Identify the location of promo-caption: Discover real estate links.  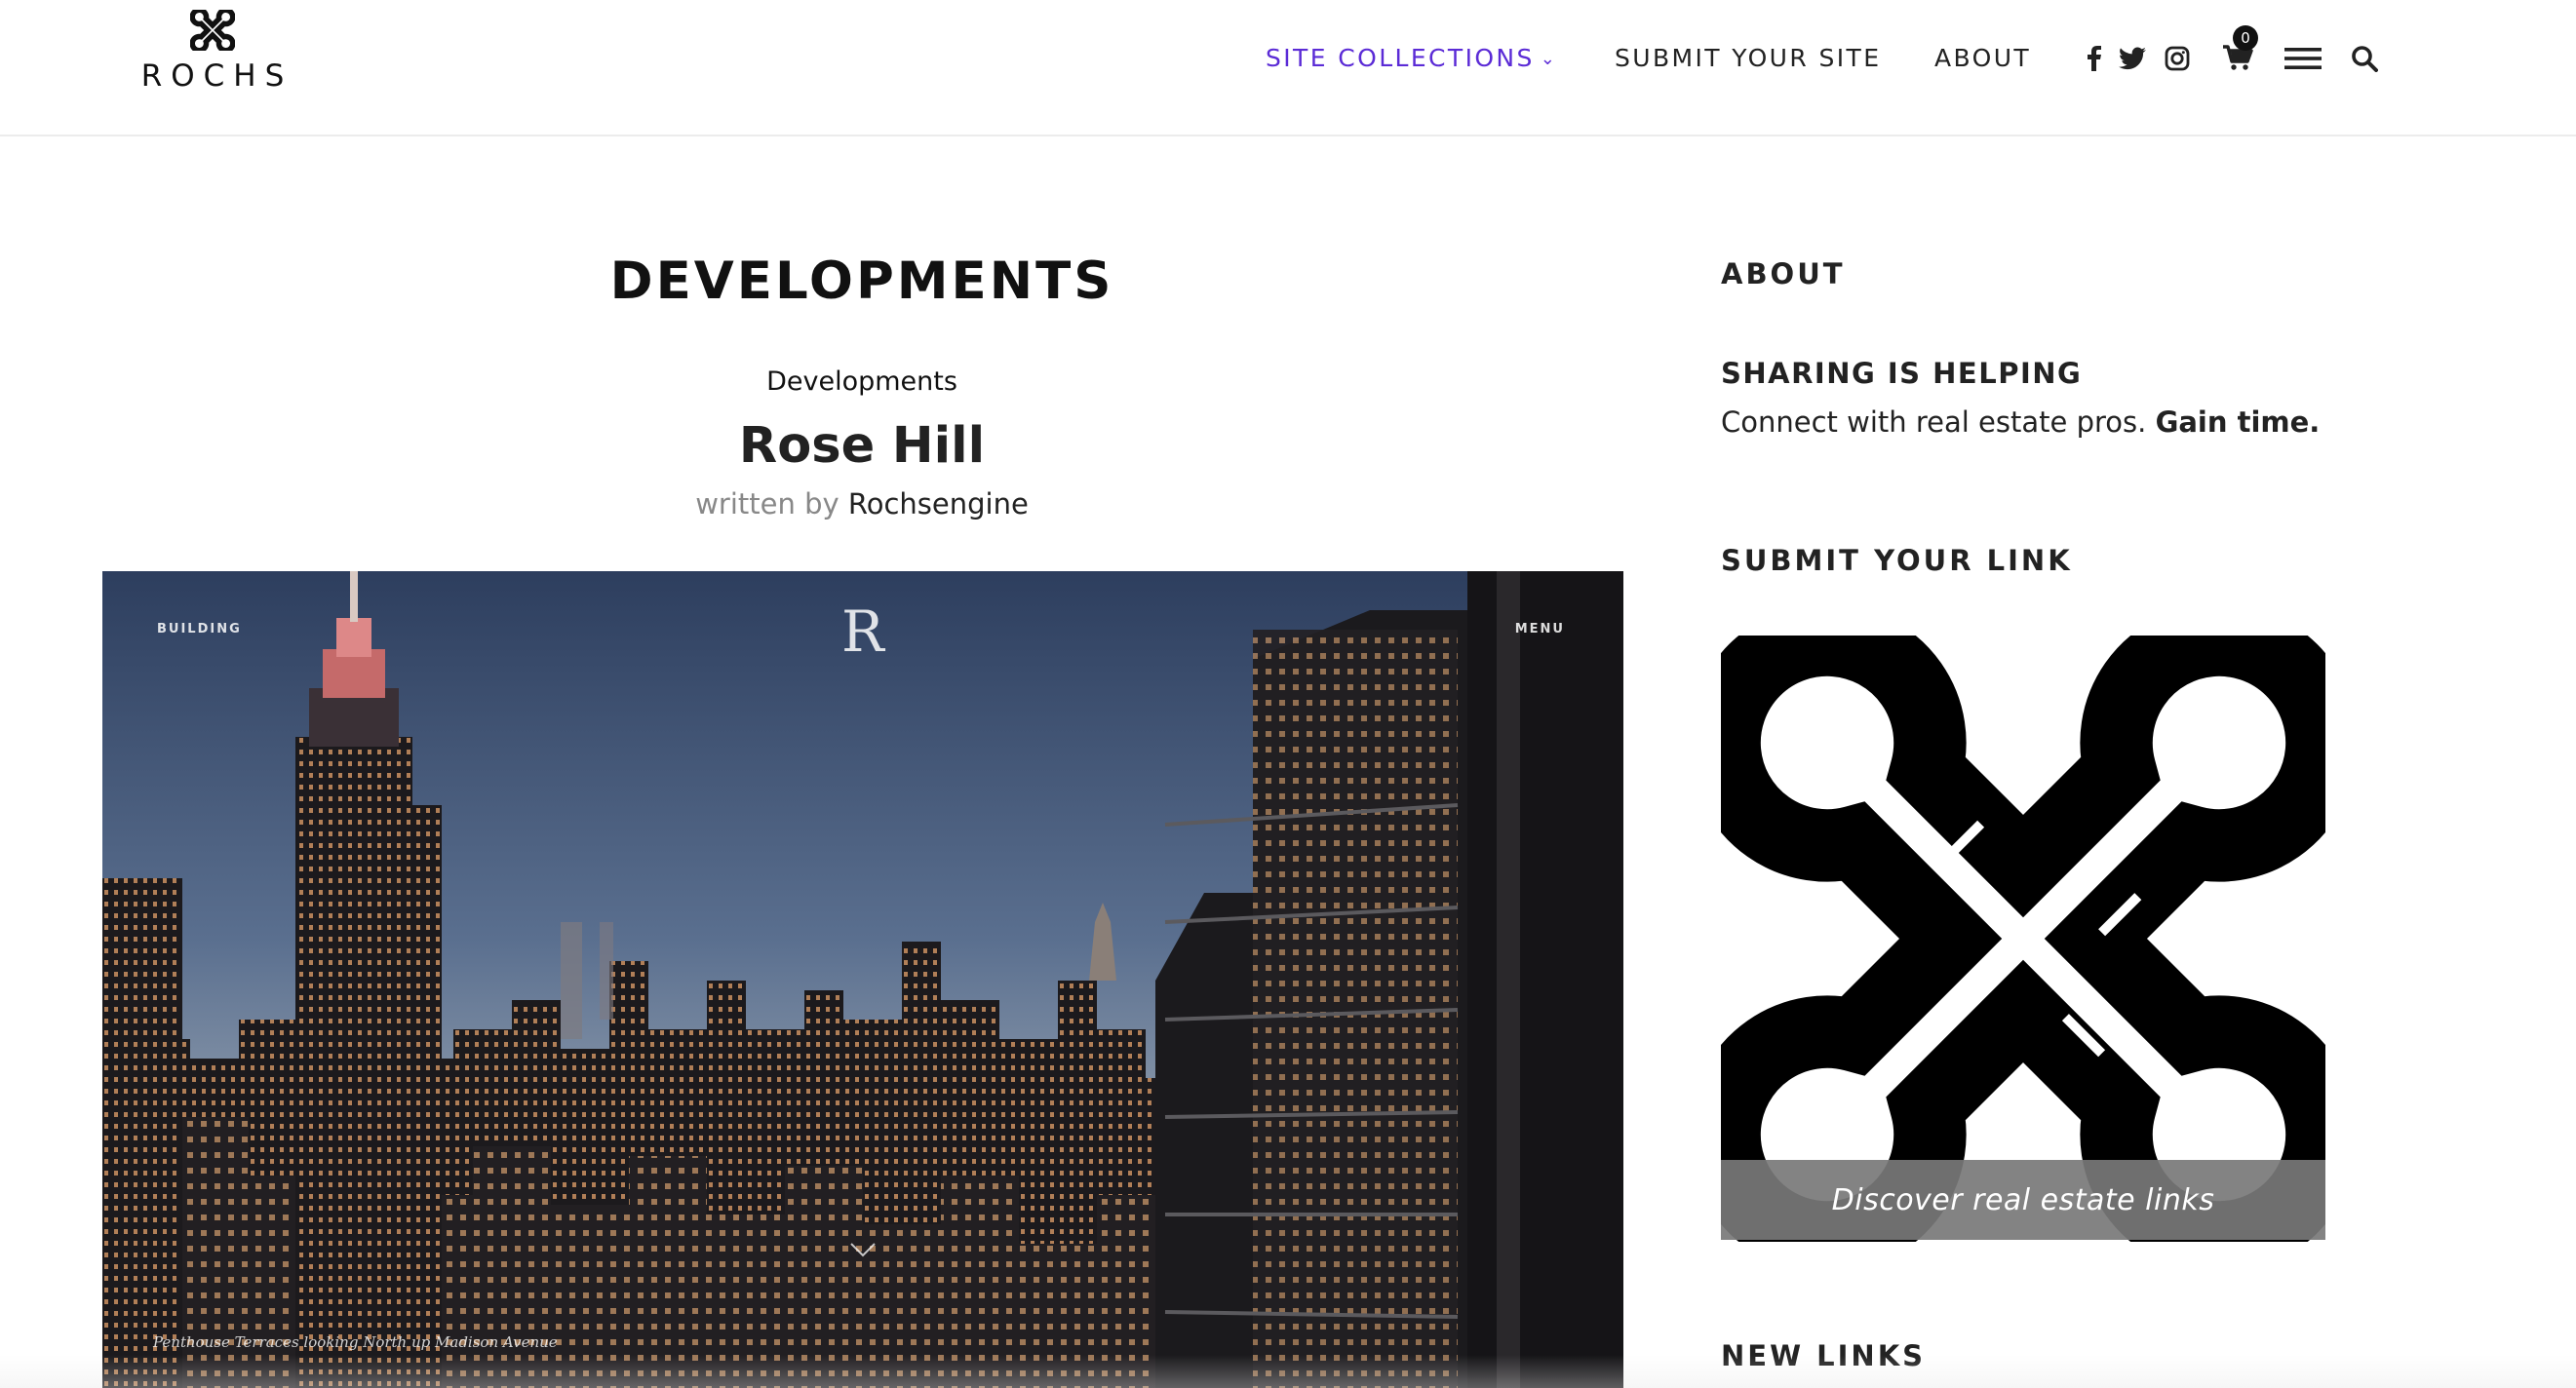
(2023, 1200).